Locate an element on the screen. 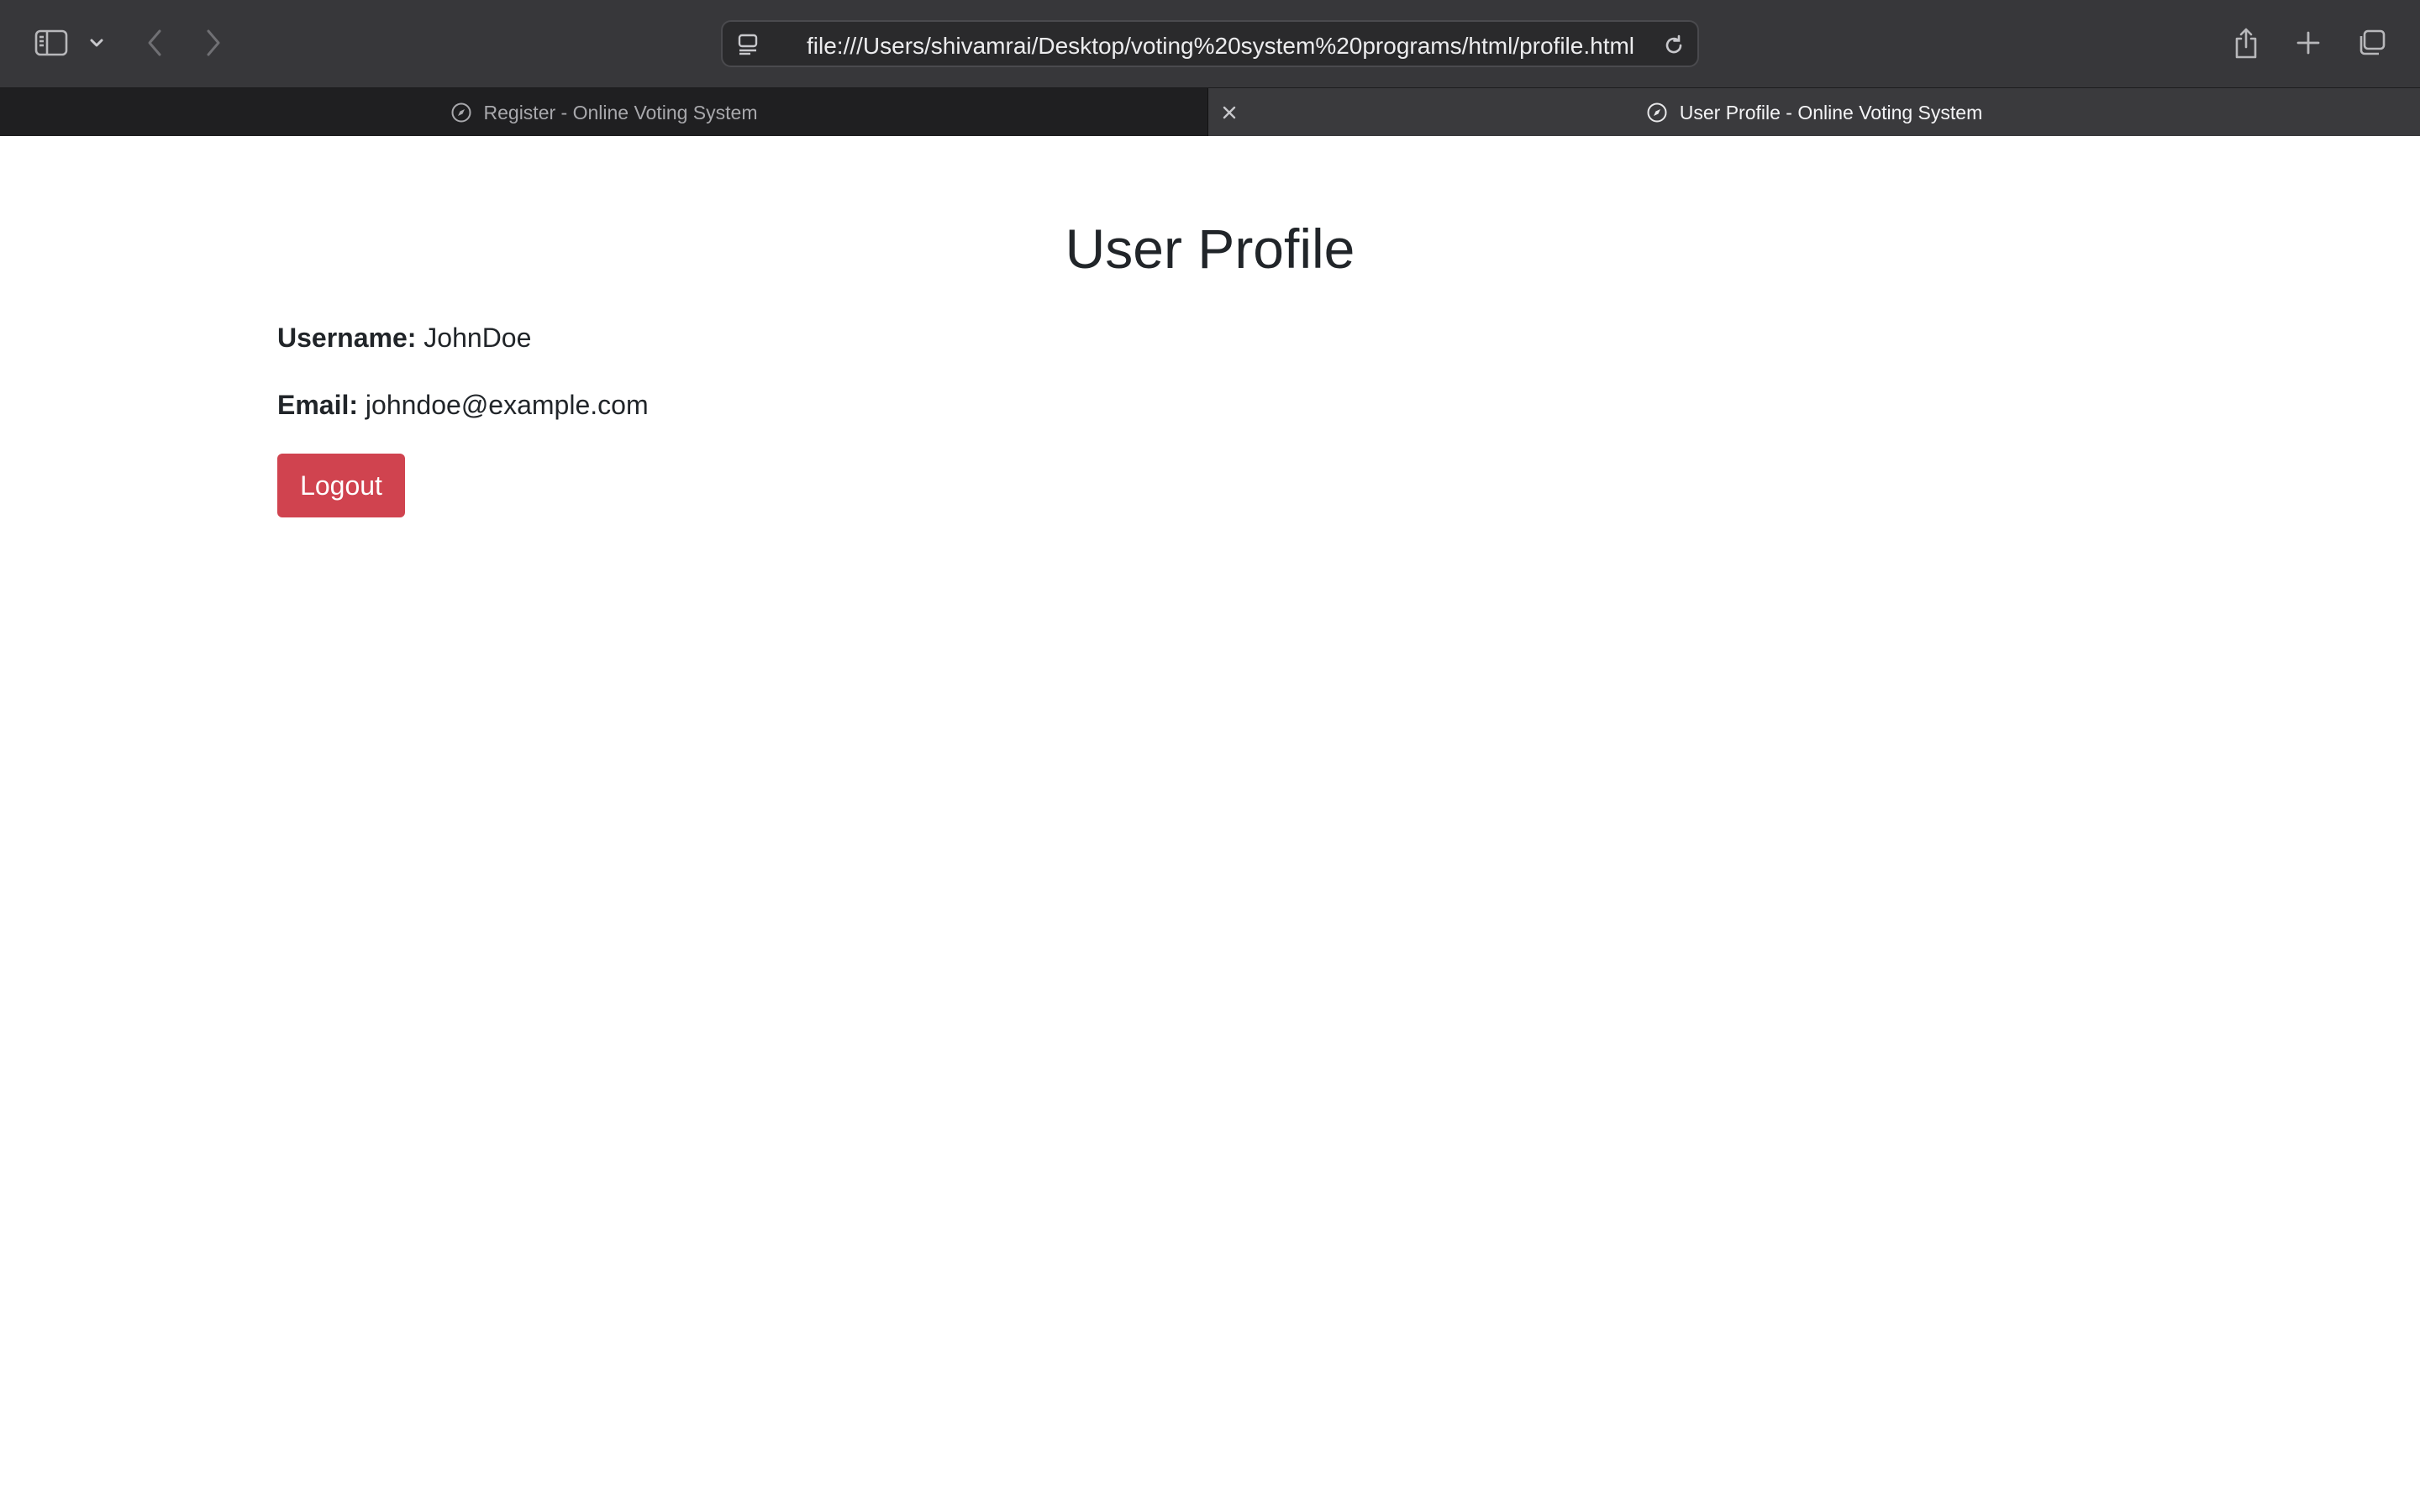  chevron-down-icon is located at coordinates (96, 43).